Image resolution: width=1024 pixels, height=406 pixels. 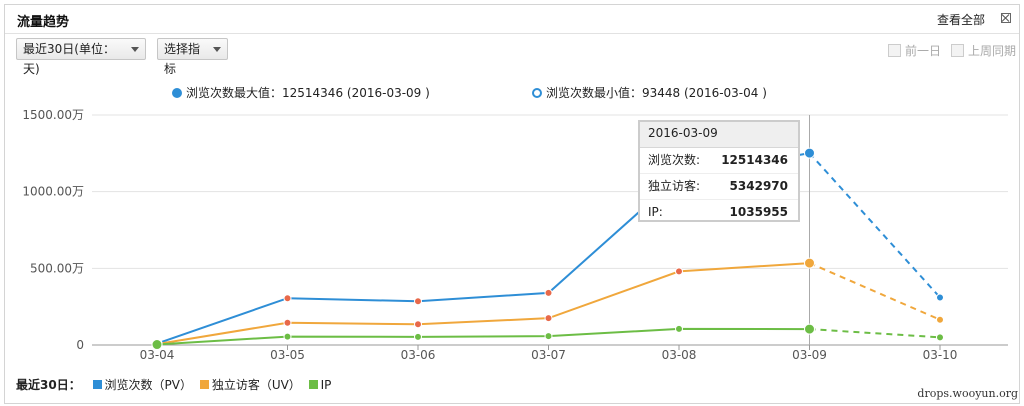 What do you see at coordinates (679, 355) in the screenshot?
I see `x-tick-label: 03-08` at bounding box center [679, 355].